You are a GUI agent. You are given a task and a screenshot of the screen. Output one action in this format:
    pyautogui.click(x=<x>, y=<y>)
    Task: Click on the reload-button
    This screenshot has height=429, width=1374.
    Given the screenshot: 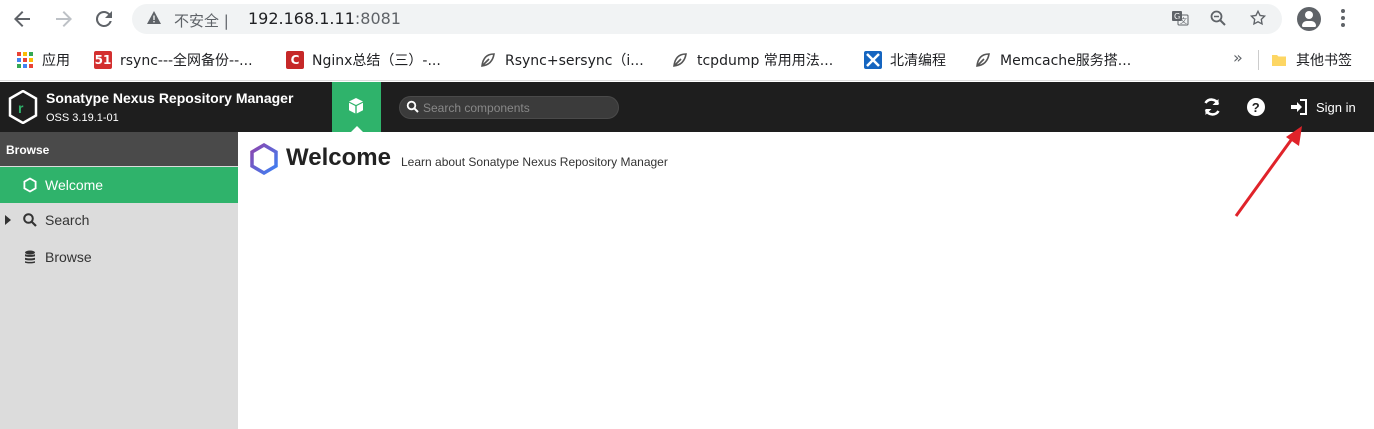 What is the action you would take?
    pyautogui.click(x=104, y=19)
    